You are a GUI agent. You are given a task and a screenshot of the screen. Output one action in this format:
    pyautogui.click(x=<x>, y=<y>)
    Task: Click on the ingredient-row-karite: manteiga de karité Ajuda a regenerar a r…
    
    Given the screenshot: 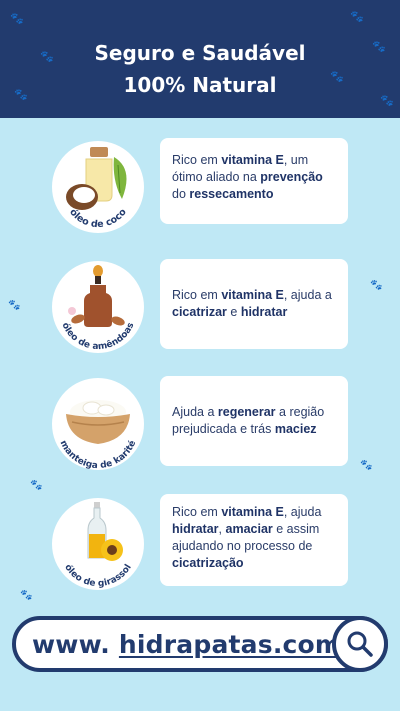 What is the action you would take?
    pyautogui.click(x=200, y=426)
    